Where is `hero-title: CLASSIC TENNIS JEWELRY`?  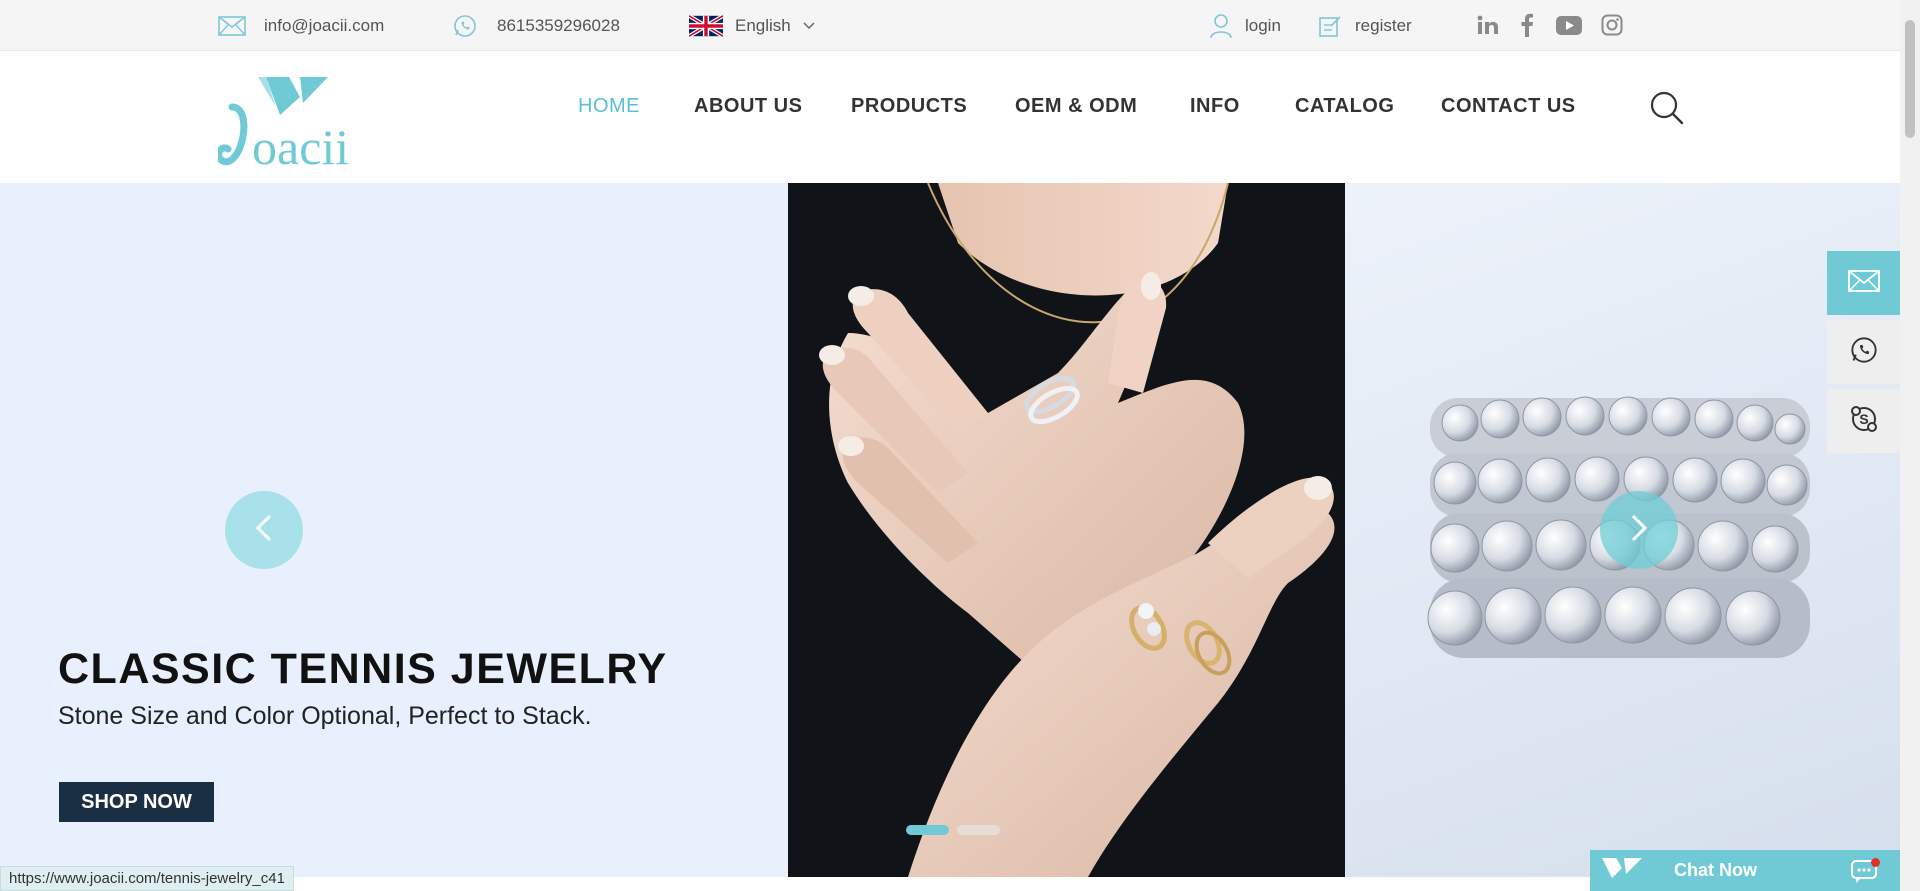
hero-title: CLASSIC TENNIS JEWELRY is located at coordinates (363, 669).